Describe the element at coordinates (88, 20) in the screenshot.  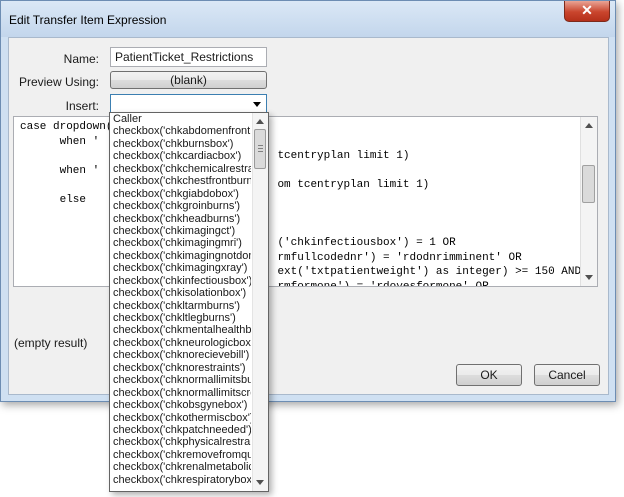
I see `window-title: Edit Transfer Item Expression` at that location.